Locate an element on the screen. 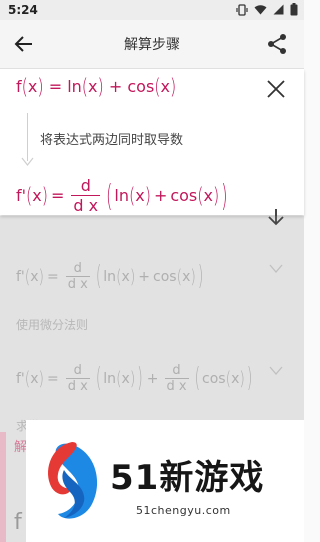 This screenshot has height=542, width=320. vibrate-icon is located at coordinates (242, 9).